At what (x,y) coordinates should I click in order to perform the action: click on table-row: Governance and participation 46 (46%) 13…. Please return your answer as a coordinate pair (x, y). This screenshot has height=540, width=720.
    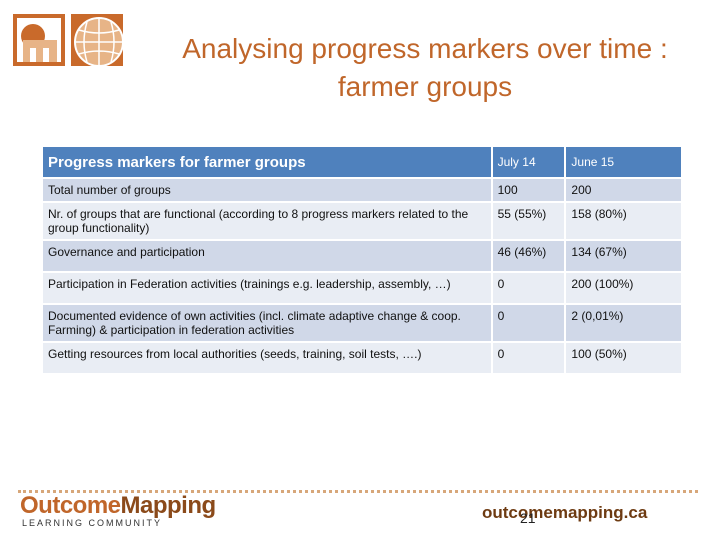
    Looking at the image, I should click on (363, 257).